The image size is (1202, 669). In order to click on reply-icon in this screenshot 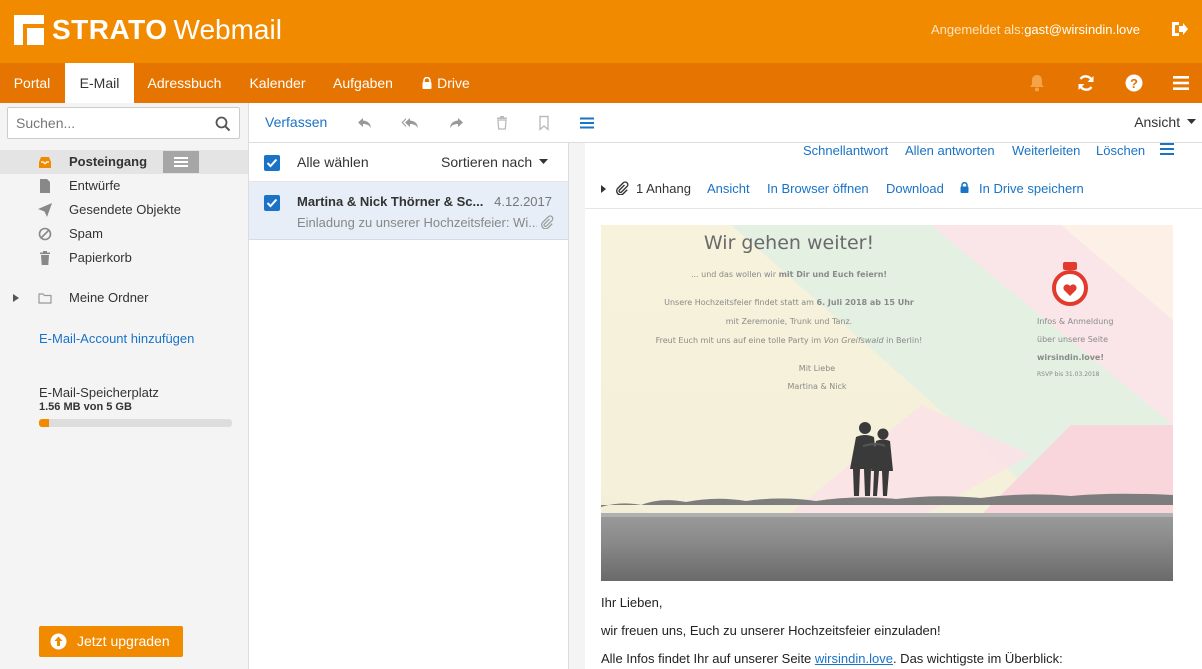, I will do `click(365, 123)`.